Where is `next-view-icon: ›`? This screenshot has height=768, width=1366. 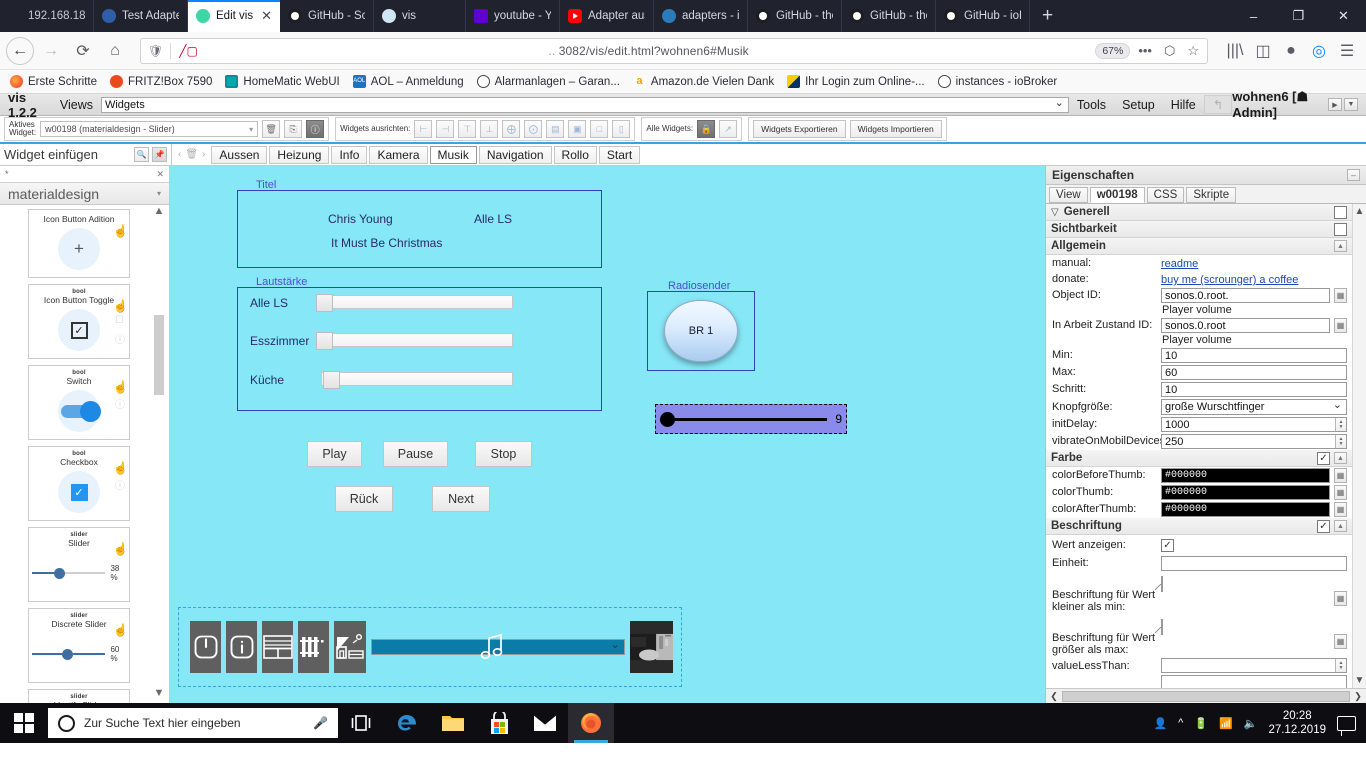
next-view-icon: › is located at coordinates (203, 154).